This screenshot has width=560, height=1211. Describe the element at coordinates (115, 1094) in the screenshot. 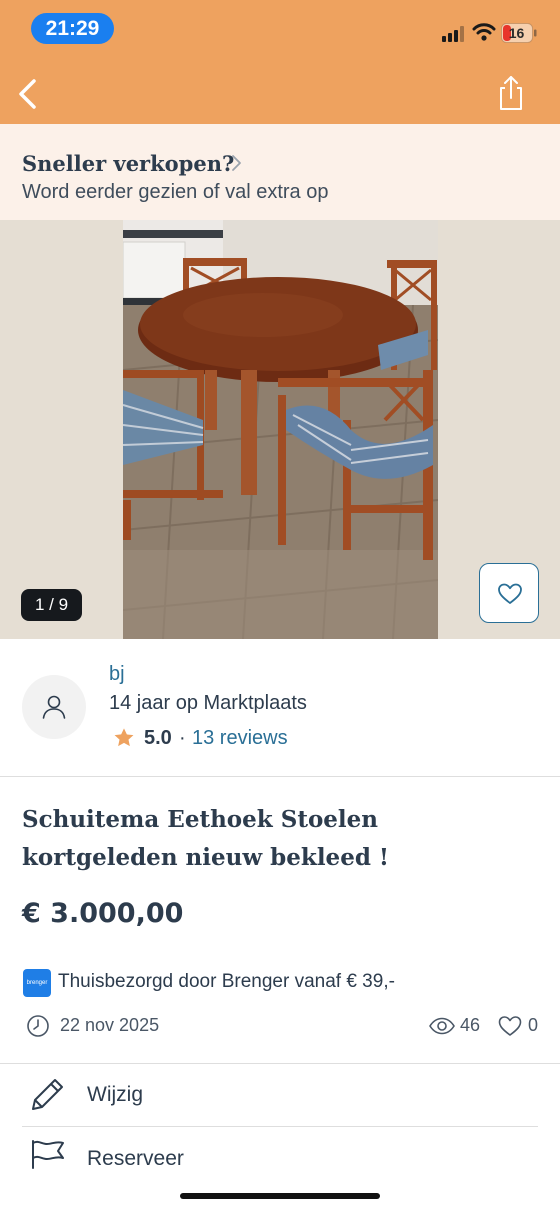

I see `edit-label: Wijzig` at that location.